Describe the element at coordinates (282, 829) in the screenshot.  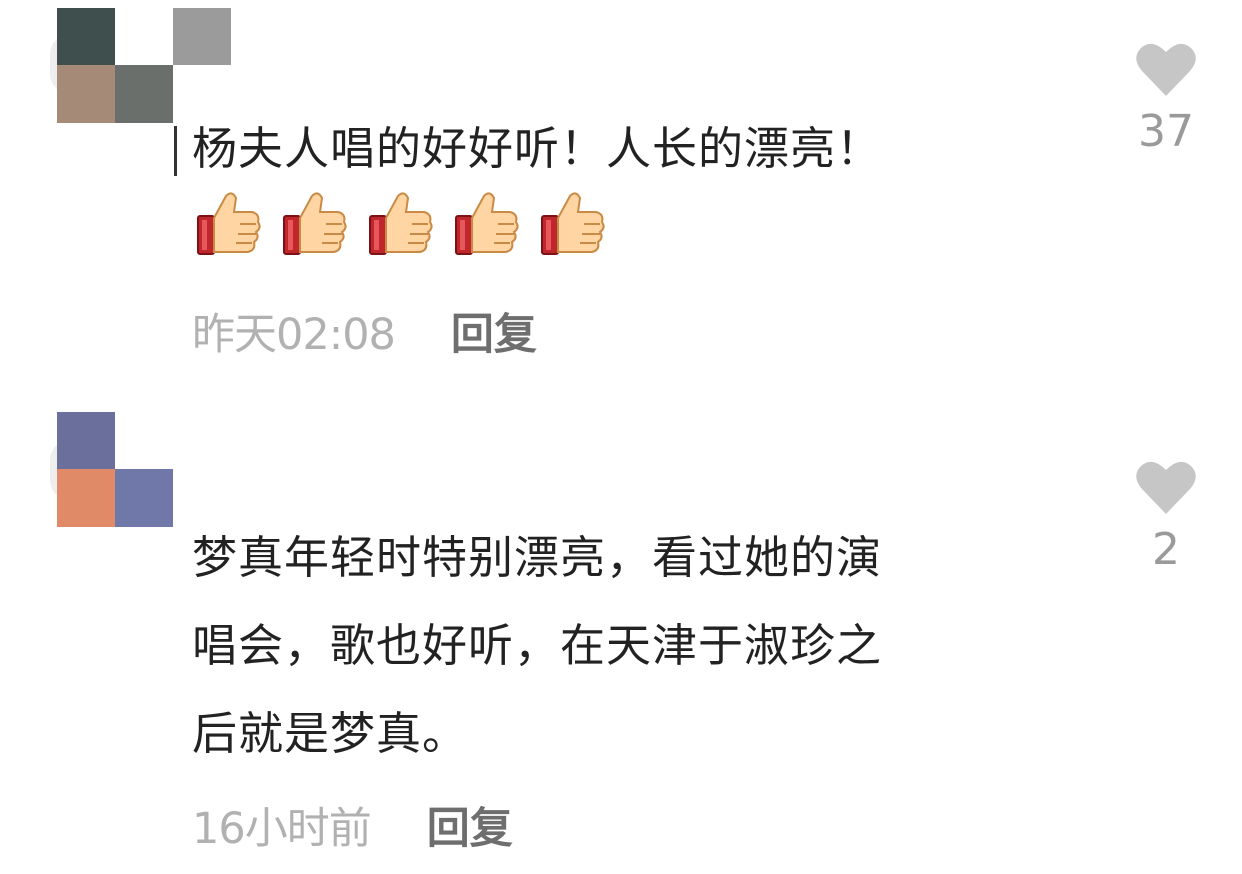
I see `comment-time: 16小时前` at that location.